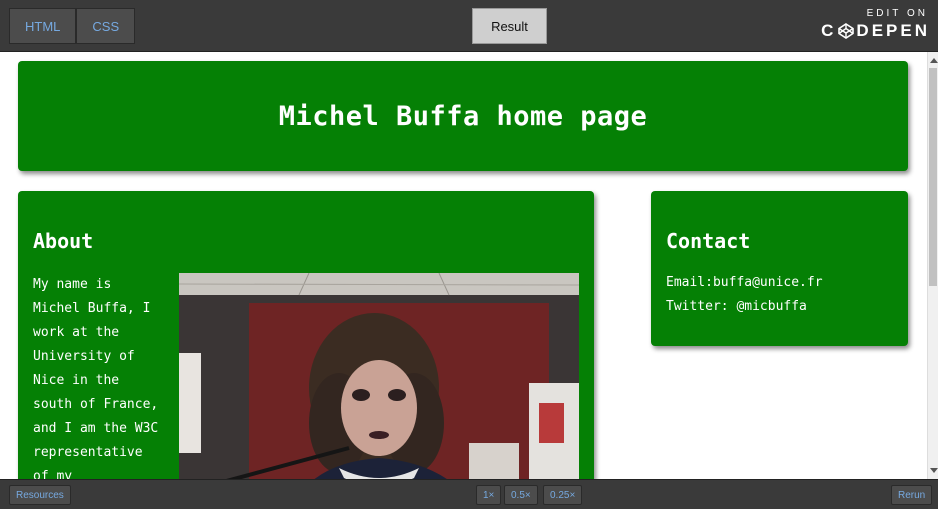  I want to click on about-line: of my, so click(53, 474).